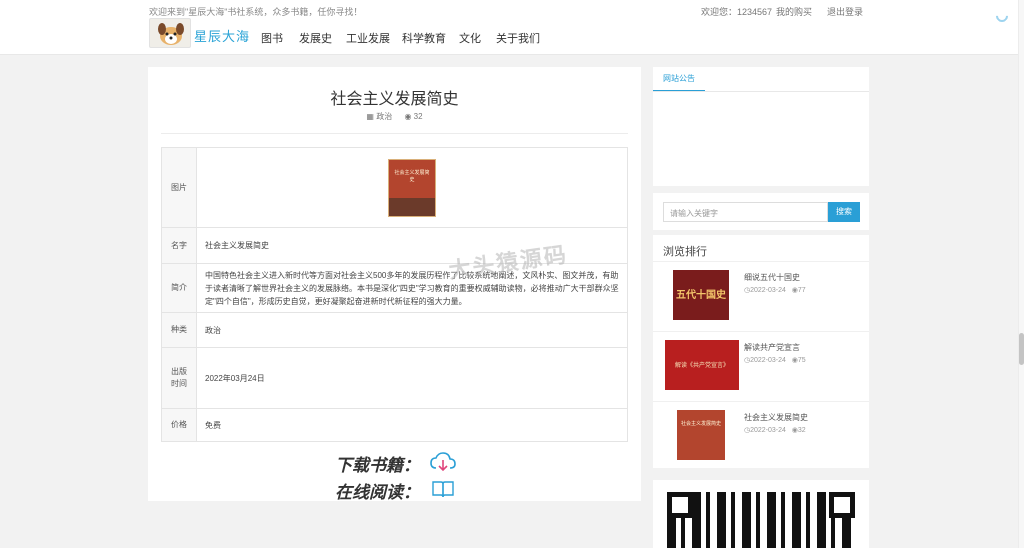 The height and width of the screenshot is (548, 1024). I want to click on scrollbar-track, so click(1021, 274).